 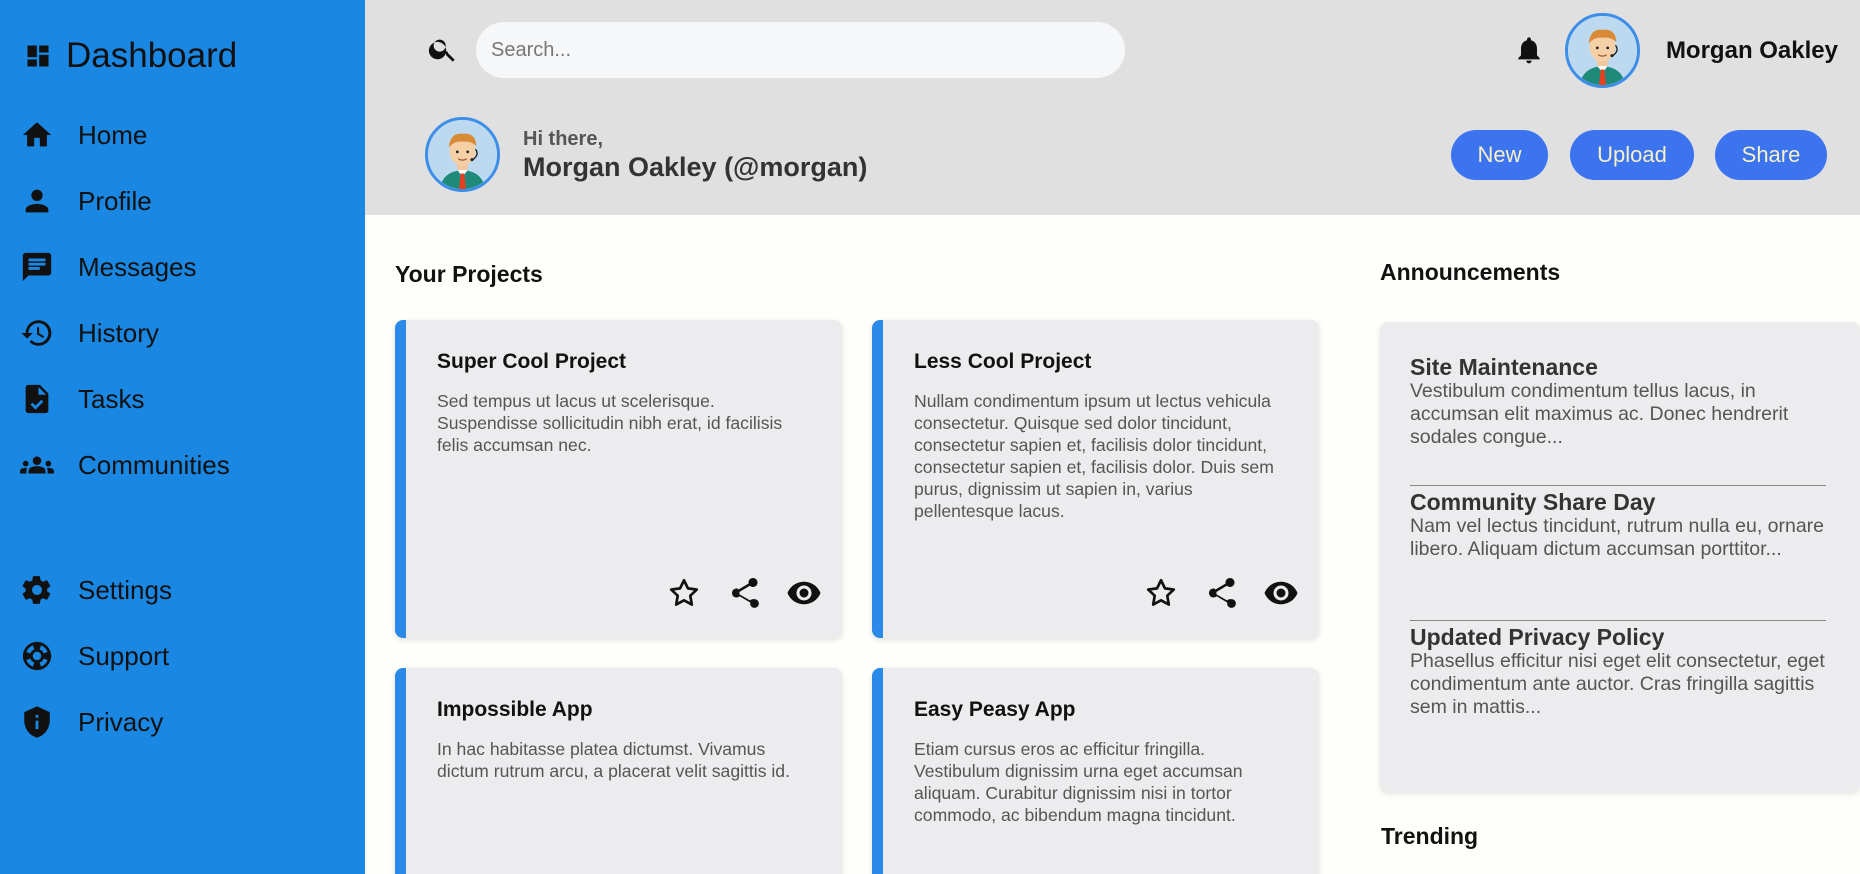 I want to click on sidebar-item-settings: Settings, so click(x=192, y=590).